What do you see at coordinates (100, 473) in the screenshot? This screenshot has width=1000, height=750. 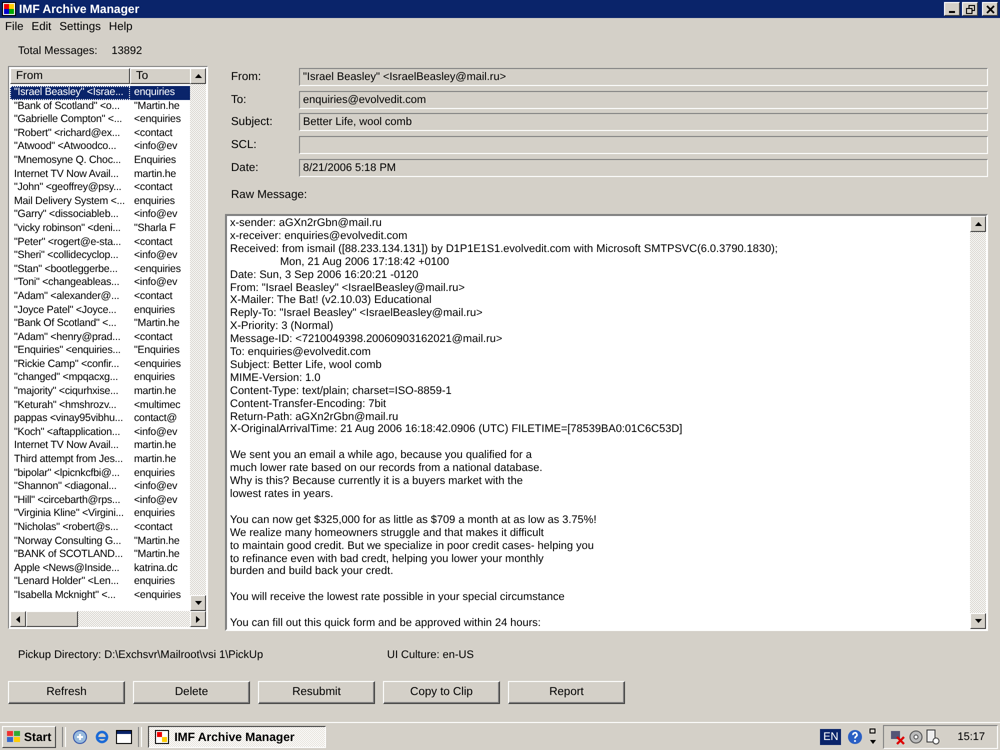 I see `message-row: "bipolar" <lpicnkcfbi@... enquiries` at bounding box center [100, 473].